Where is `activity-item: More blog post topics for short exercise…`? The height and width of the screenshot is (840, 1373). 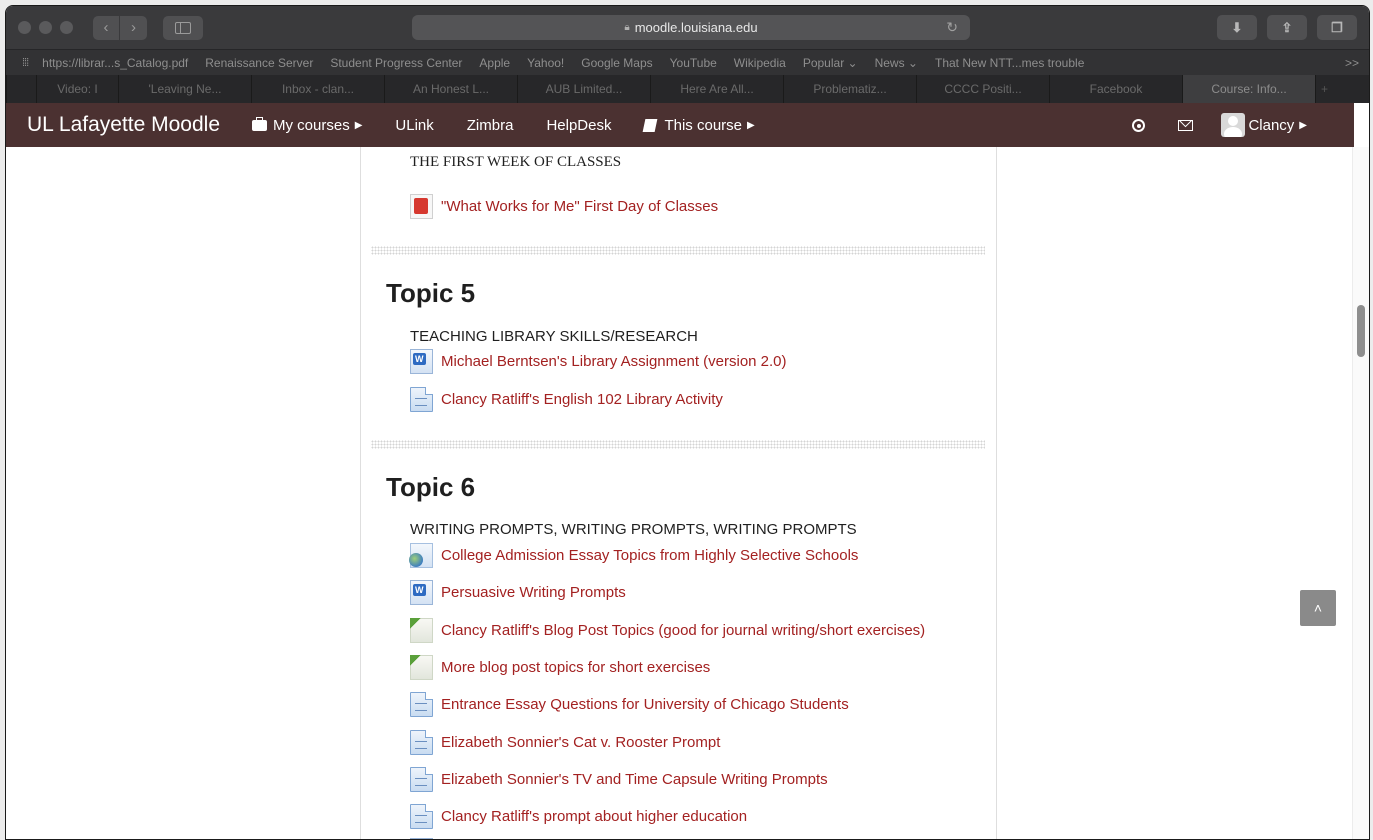 activity-item: More blog post topics for short exercise… is located at coordinates (560, 667).